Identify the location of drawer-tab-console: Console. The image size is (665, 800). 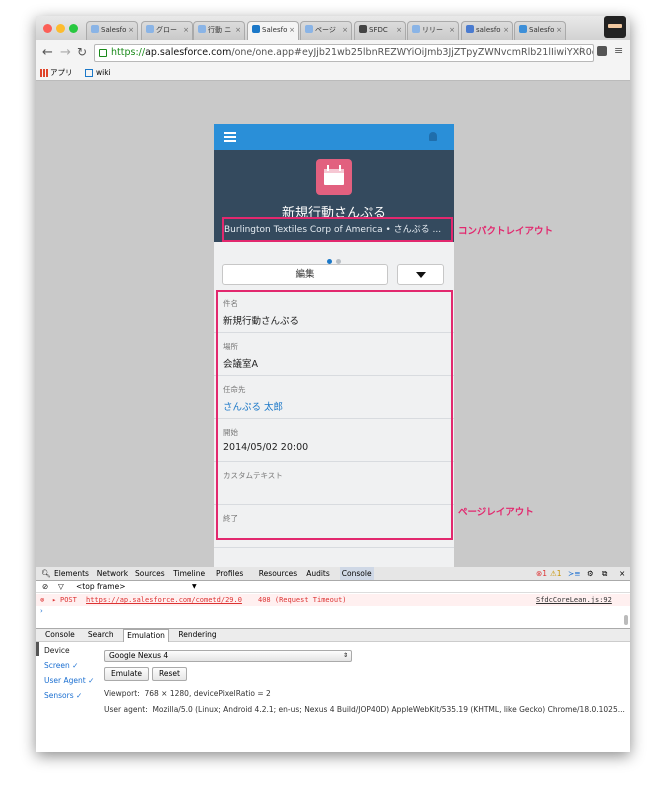
(60, 635).